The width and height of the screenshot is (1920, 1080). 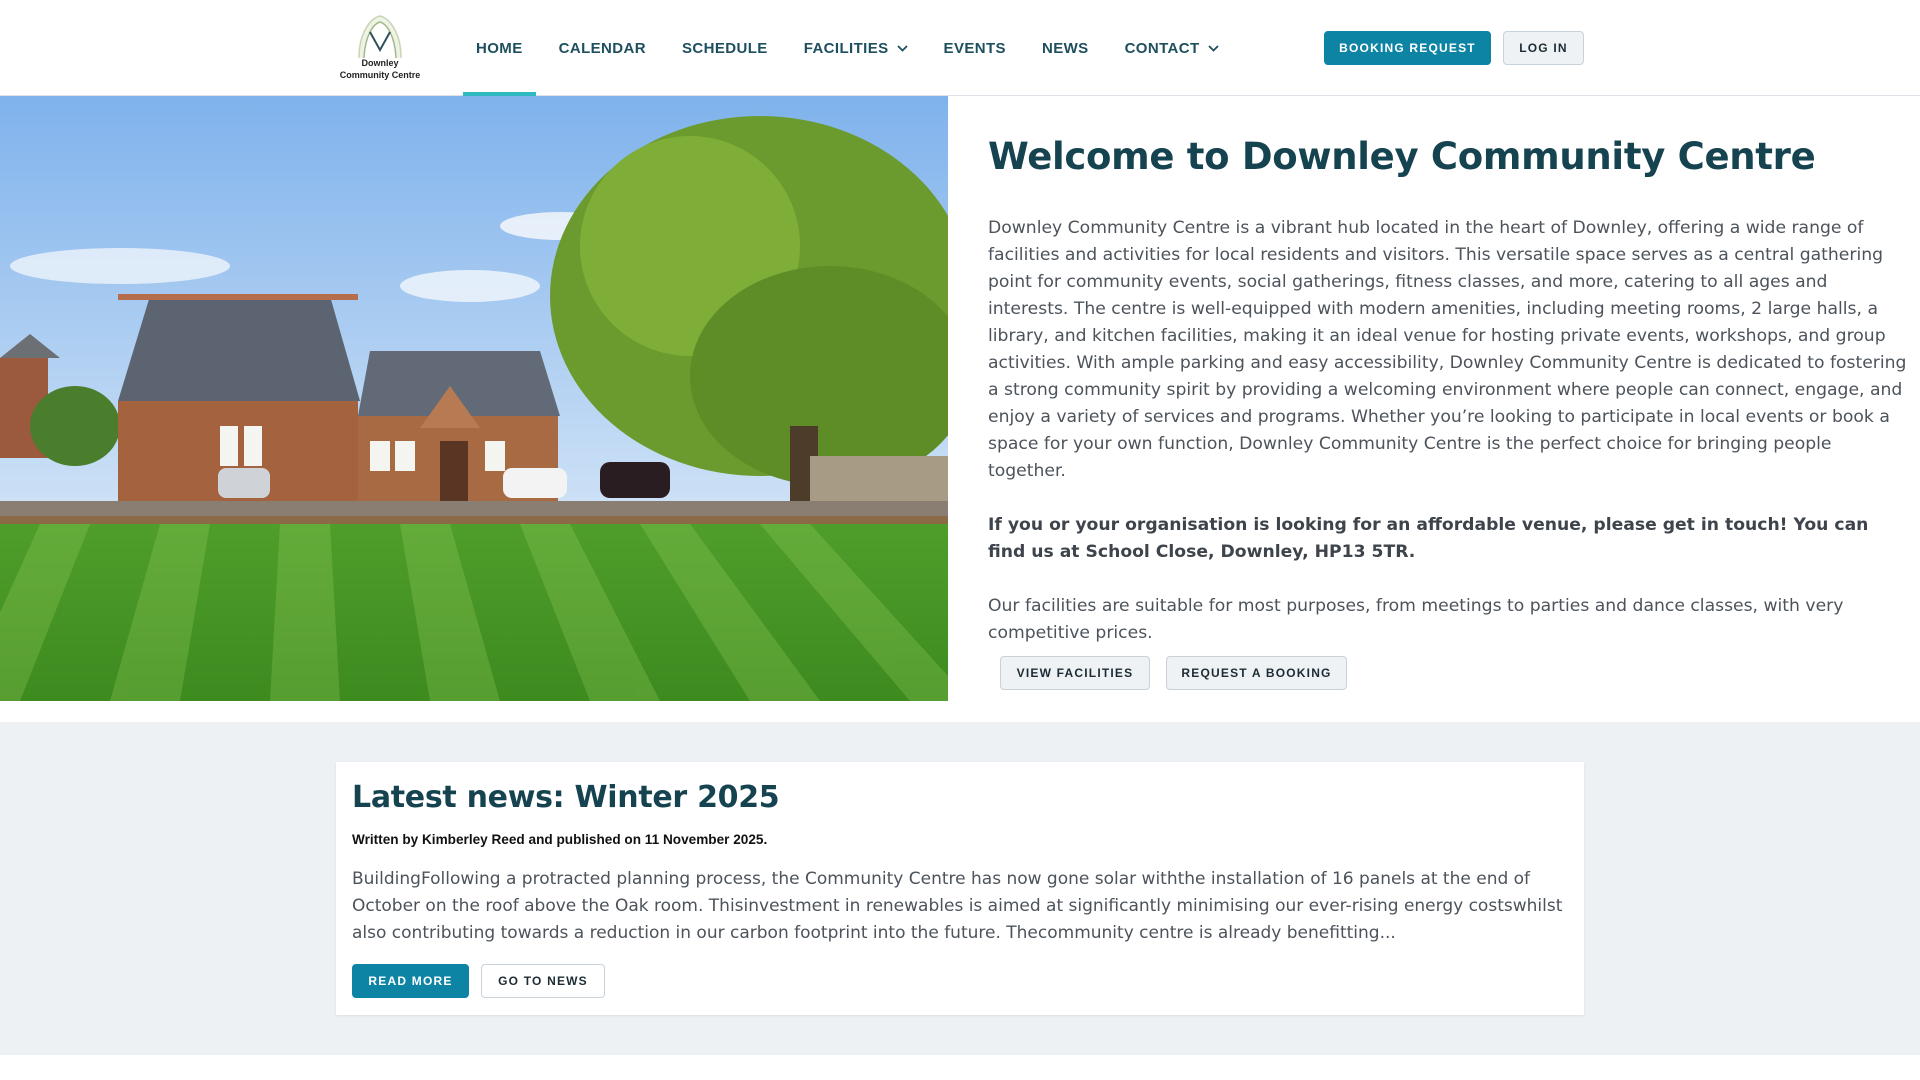 What do you see at coordinates (1162, 48) in the screenshot?
I see `nav-contact-label: CONTACT` at bounding box center [1162, 48].